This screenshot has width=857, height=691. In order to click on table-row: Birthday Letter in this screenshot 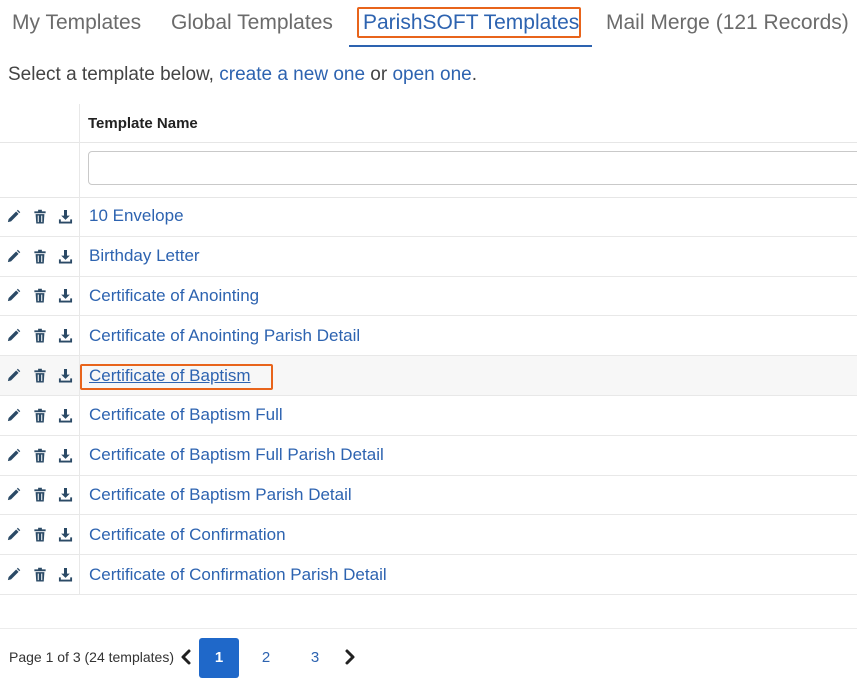, I will do `click(428, 257)`.